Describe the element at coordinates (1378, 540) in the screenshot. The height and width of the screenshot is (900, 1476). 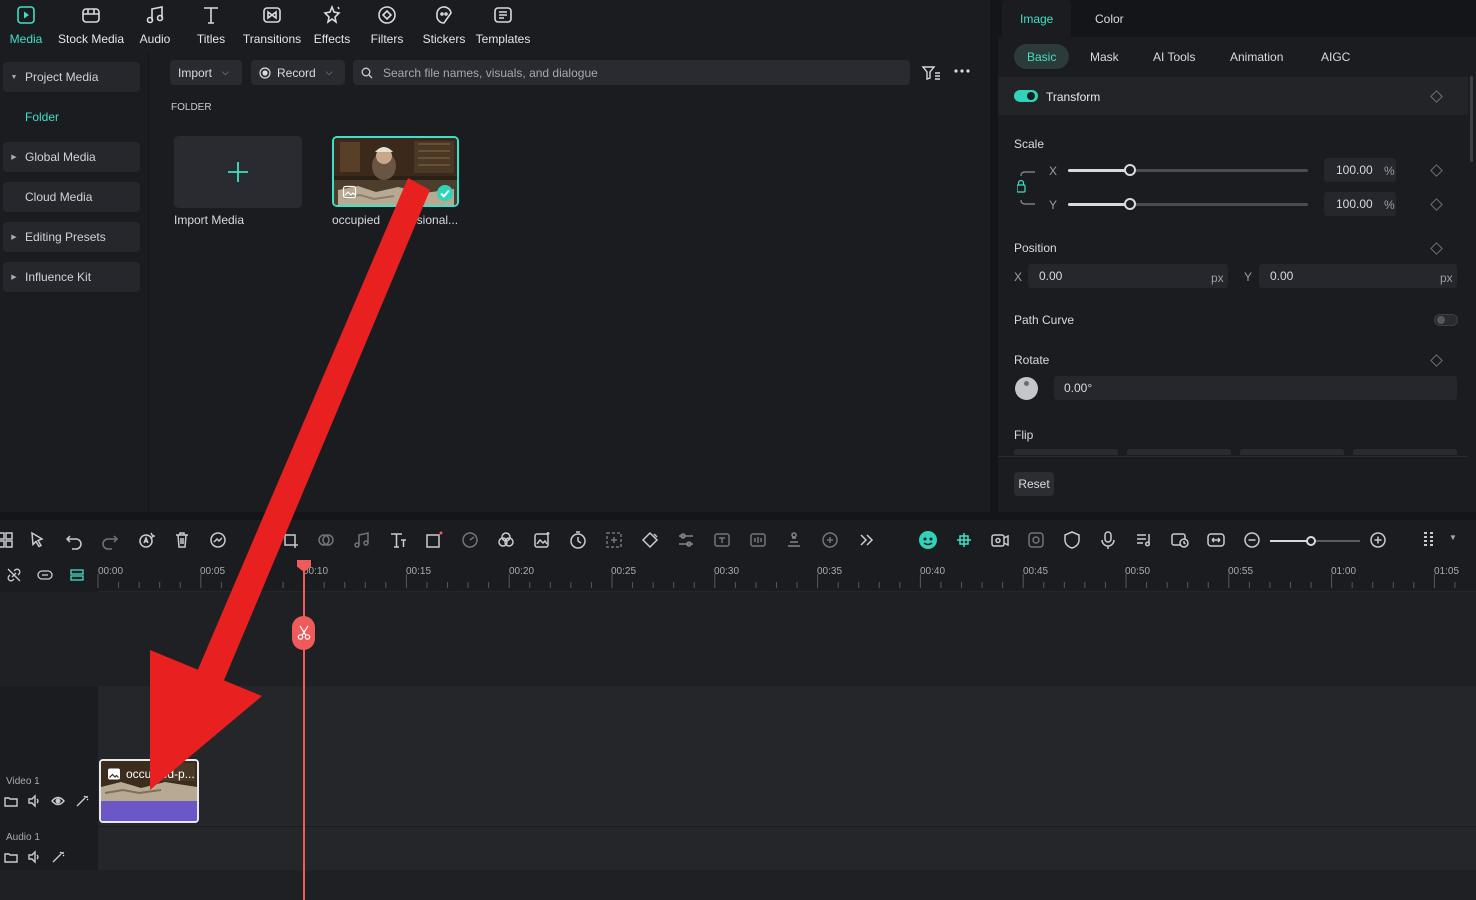
I see `zoom-in-icon` at that location.